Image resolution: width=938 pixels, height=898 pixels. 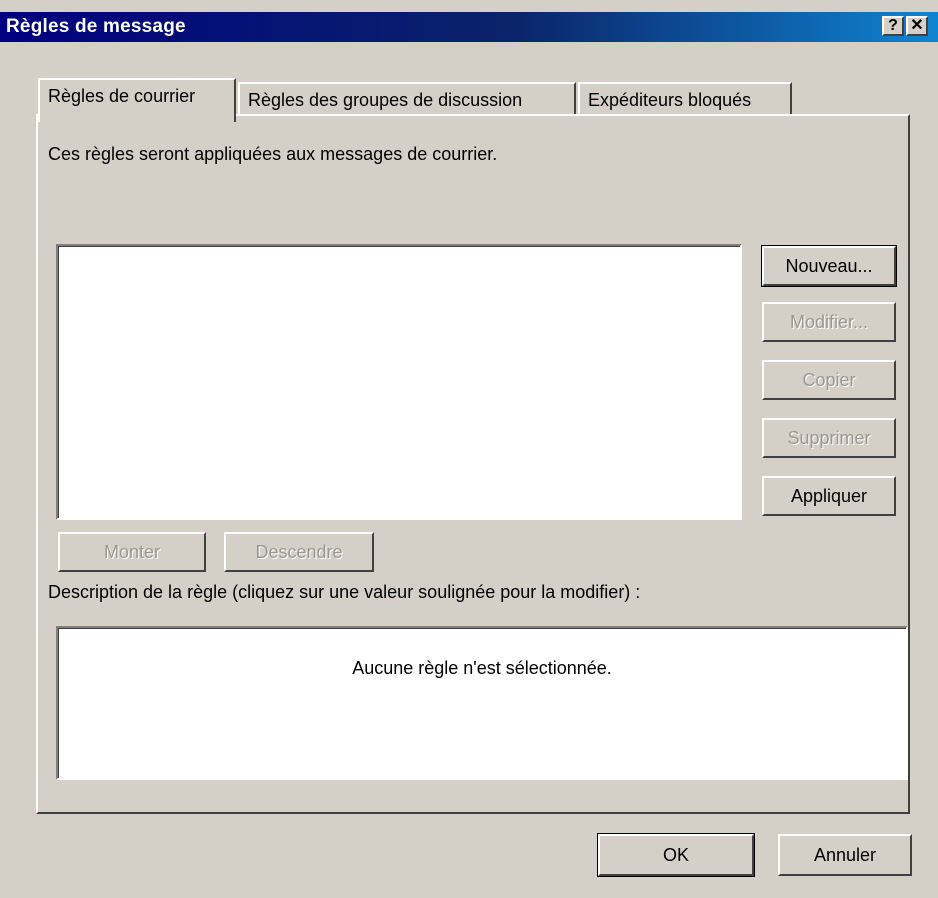 What do you see at coordinates (845, 855) in the screenshot?
I see `cancel-button: Annuler` at bounding box center [845, 855].